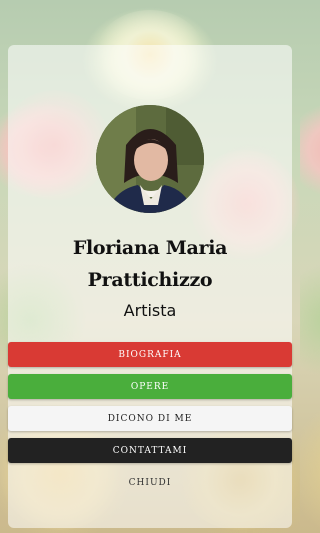 This screenshot has height=533, width=320. What do you see at coordinates (150, 310) in the screenshot?
I see `profile-role: Artista` at bounding box center [150, 310].